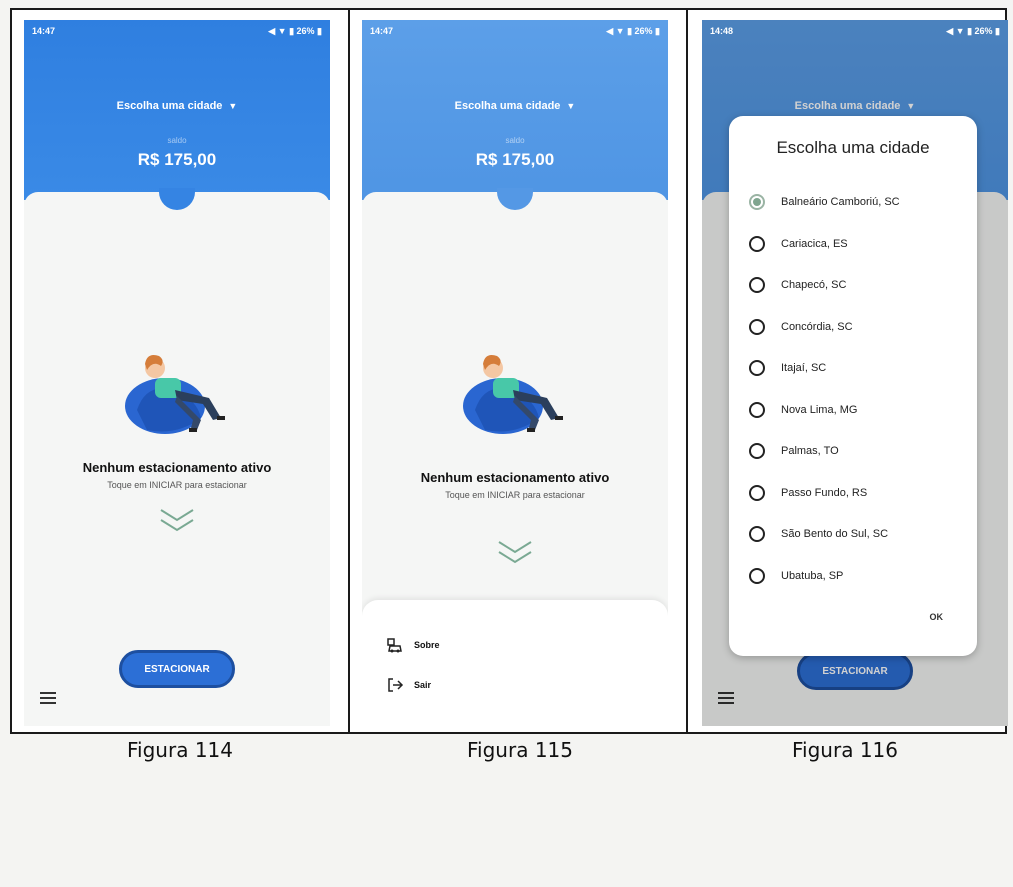 The height and width of the screenshot is (887, 1013). Describe the element at coordinates (858, 368) in the screenshot. I see `city-option: Itajaí, SC` at that location.